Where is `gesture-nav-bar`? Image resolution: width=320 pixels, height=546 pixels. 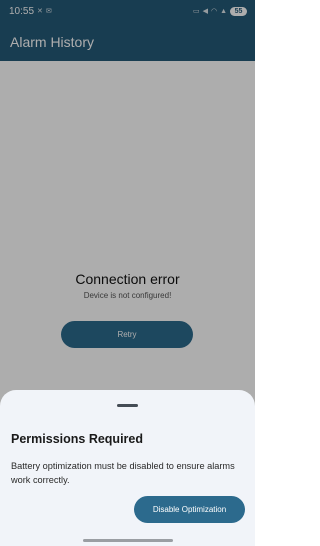
gesture-nav-bar is located at coordinates (128, 540).